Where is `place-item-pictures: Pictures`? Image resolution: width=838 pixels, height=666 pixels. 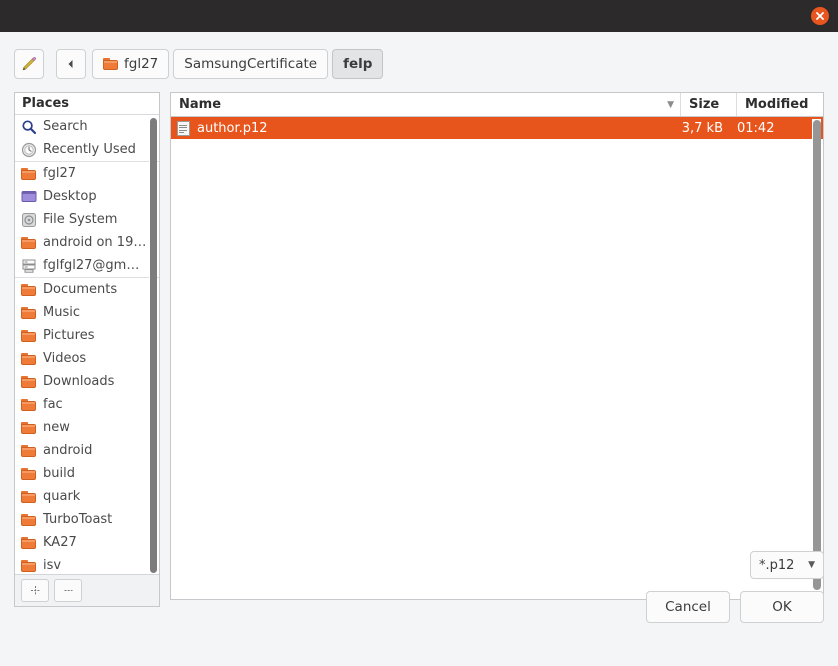 place-item-pictures: Pictures is located at coordinates (87, 335).